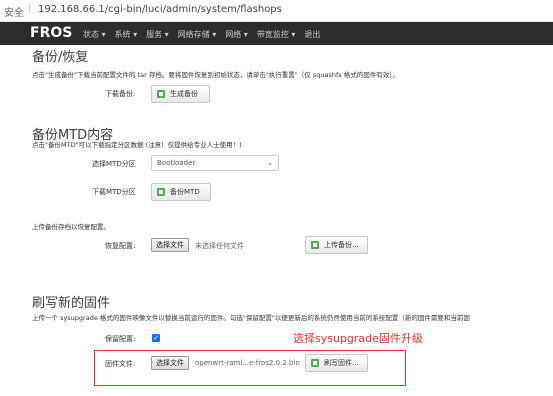 The width and height of the screenshot is (553, 396). I want to click on backup-mtd-button: 备份MTD, so click(181, 192).